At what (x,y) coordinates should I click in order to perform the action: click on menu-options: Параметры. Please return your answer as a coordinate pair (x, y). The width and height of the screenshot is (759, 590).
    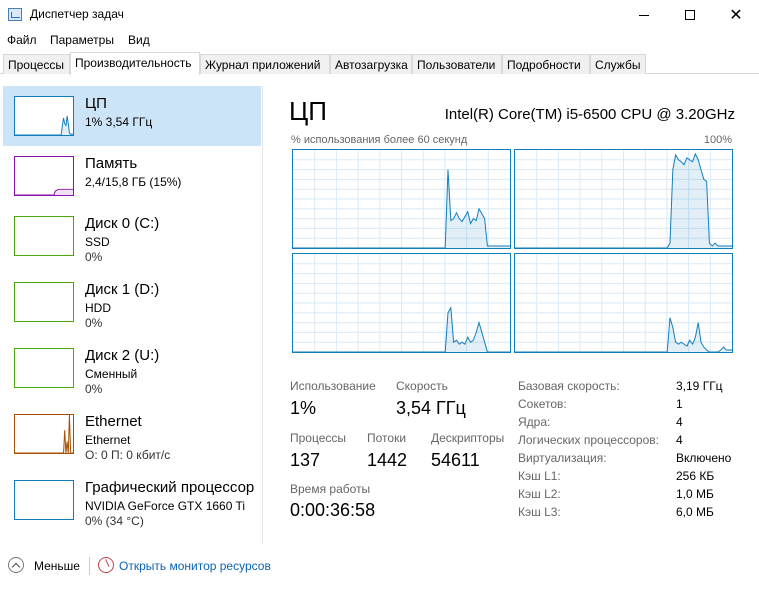
    Looking at the image, I should click on (82, 40).